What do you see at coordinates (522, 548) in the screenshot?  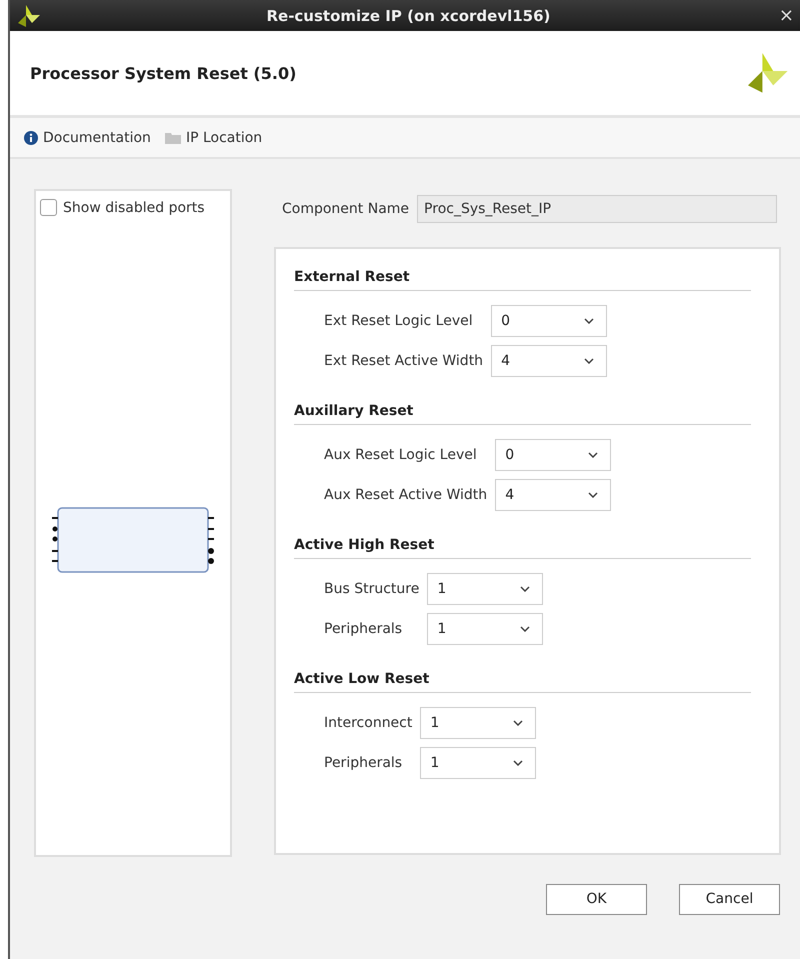 I see `section-heading: Active High Reset` at bounding box center [522, 548].